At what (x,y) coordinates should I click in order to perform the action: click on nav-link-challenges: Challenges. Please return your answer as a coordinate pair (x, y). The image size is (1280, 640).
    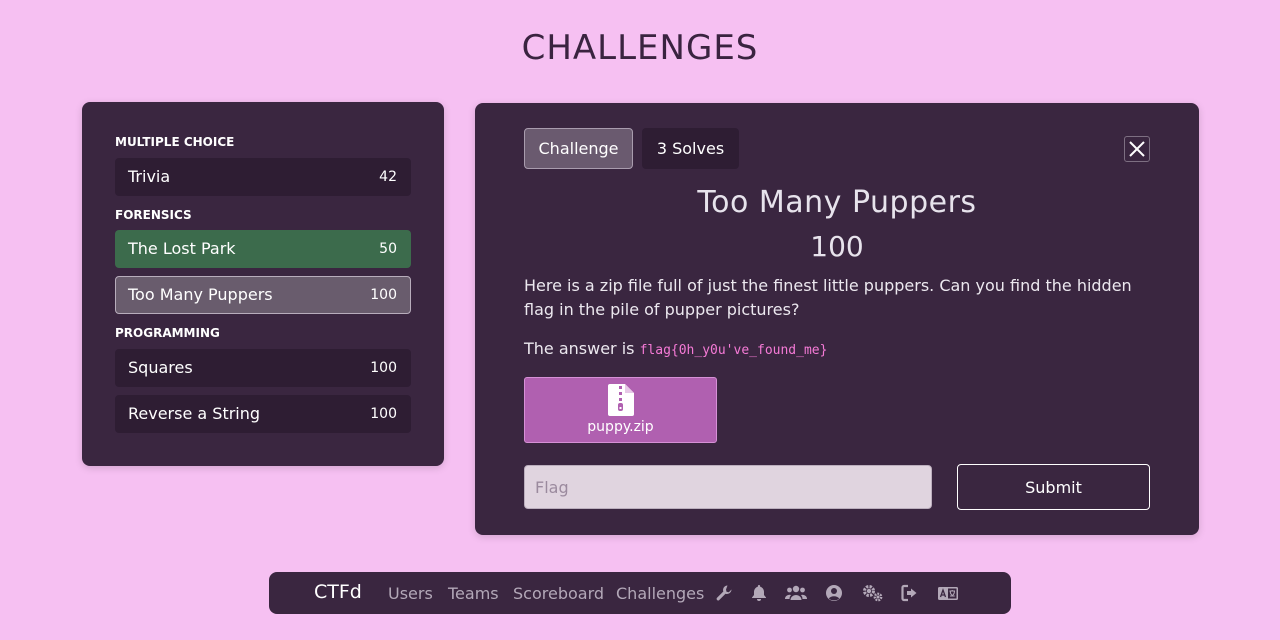
    Looking at the image, I should click on (660, 593).